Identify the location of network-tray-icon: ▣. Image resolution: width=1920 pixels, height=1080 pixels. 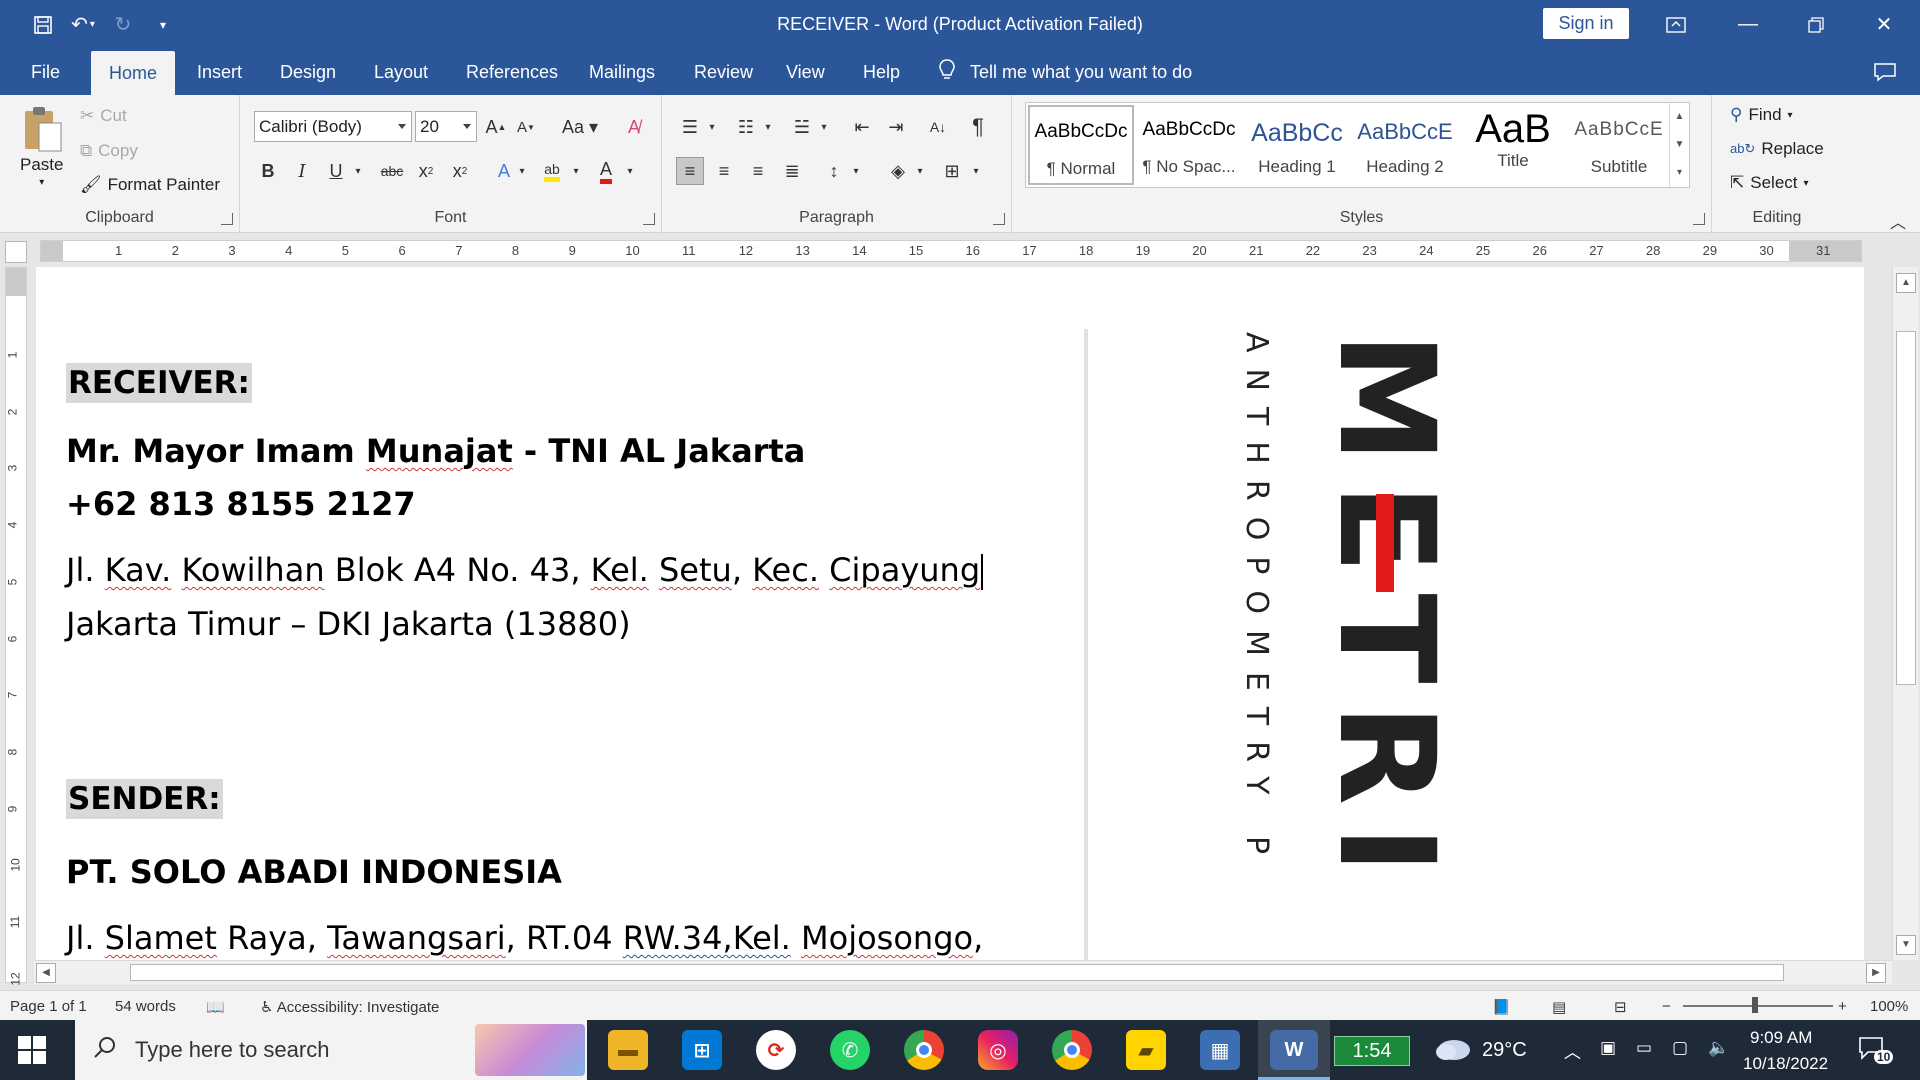
(1608, 1048).